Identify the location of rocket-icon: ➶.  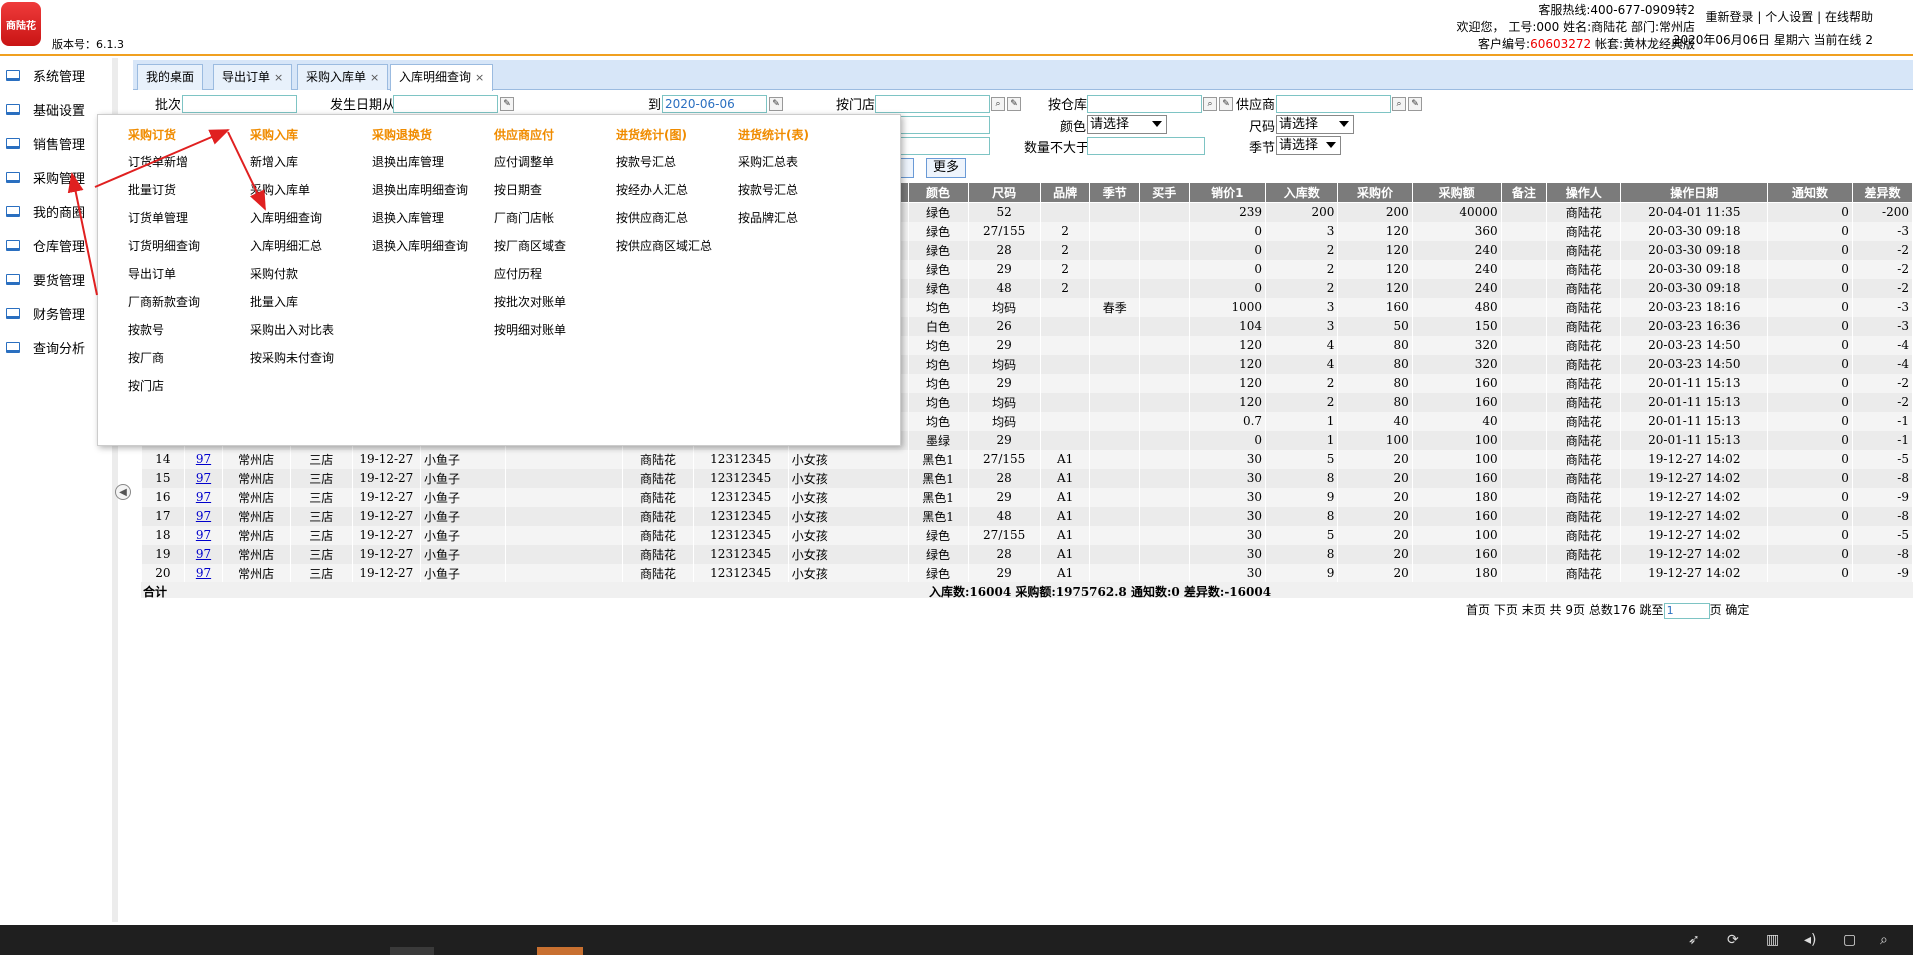
(1694, 940).